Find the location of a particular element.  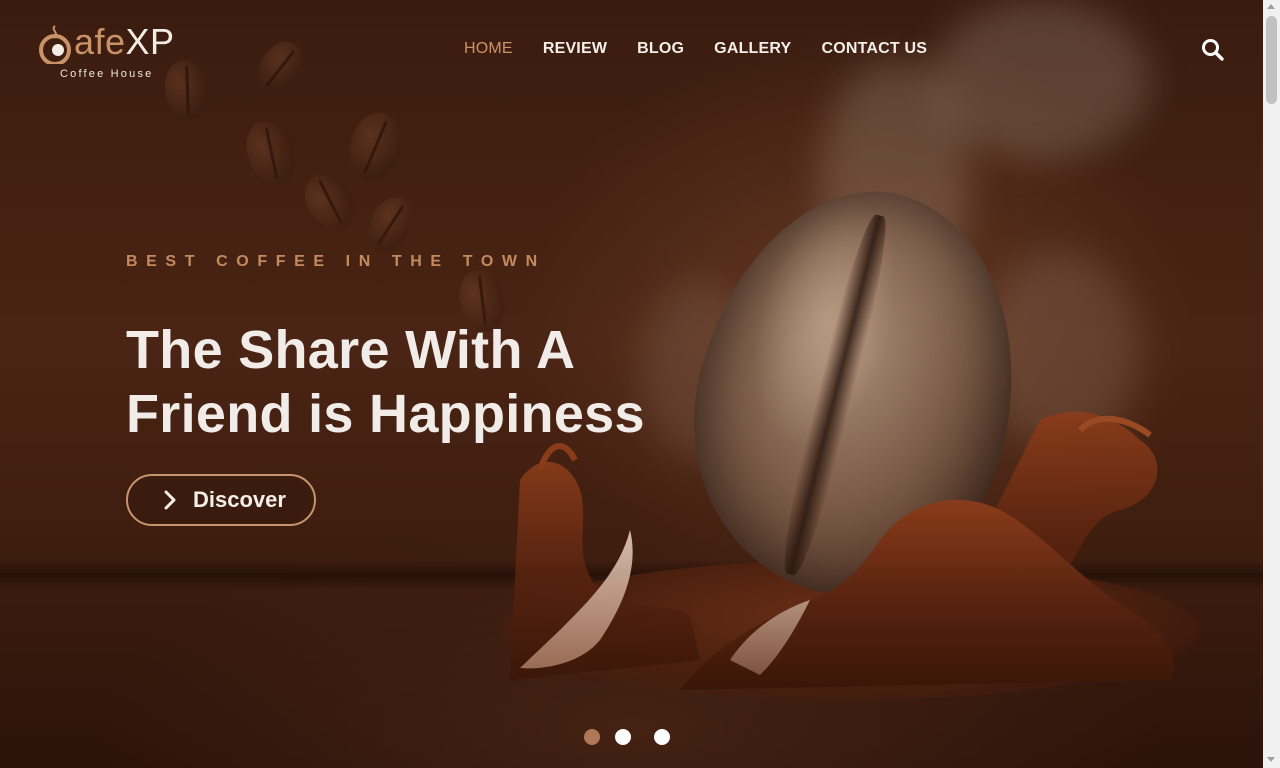

search-button is located at coordinates (1213, 50).